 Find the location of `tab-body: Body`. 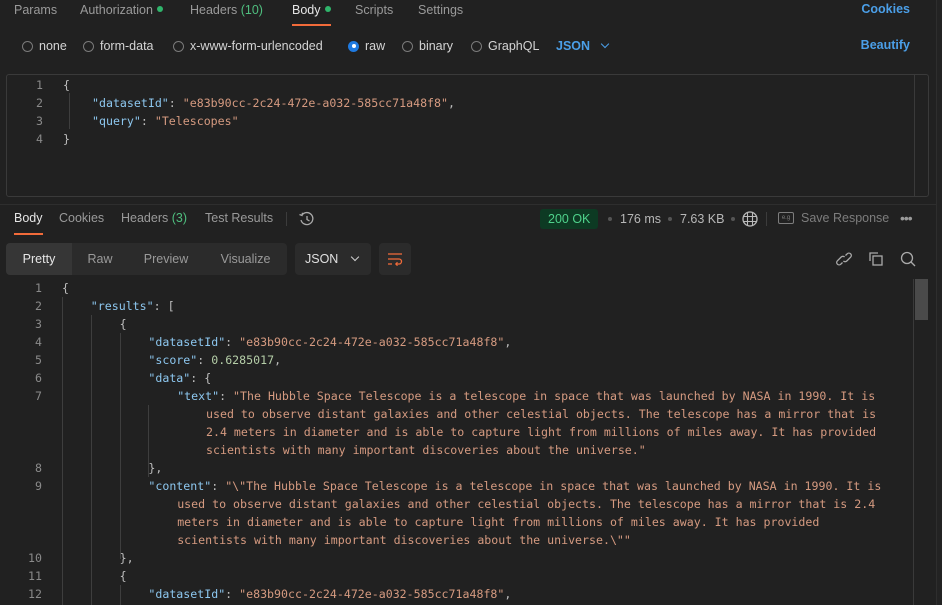

tab-body: Body is located at coordinates (311, 14).